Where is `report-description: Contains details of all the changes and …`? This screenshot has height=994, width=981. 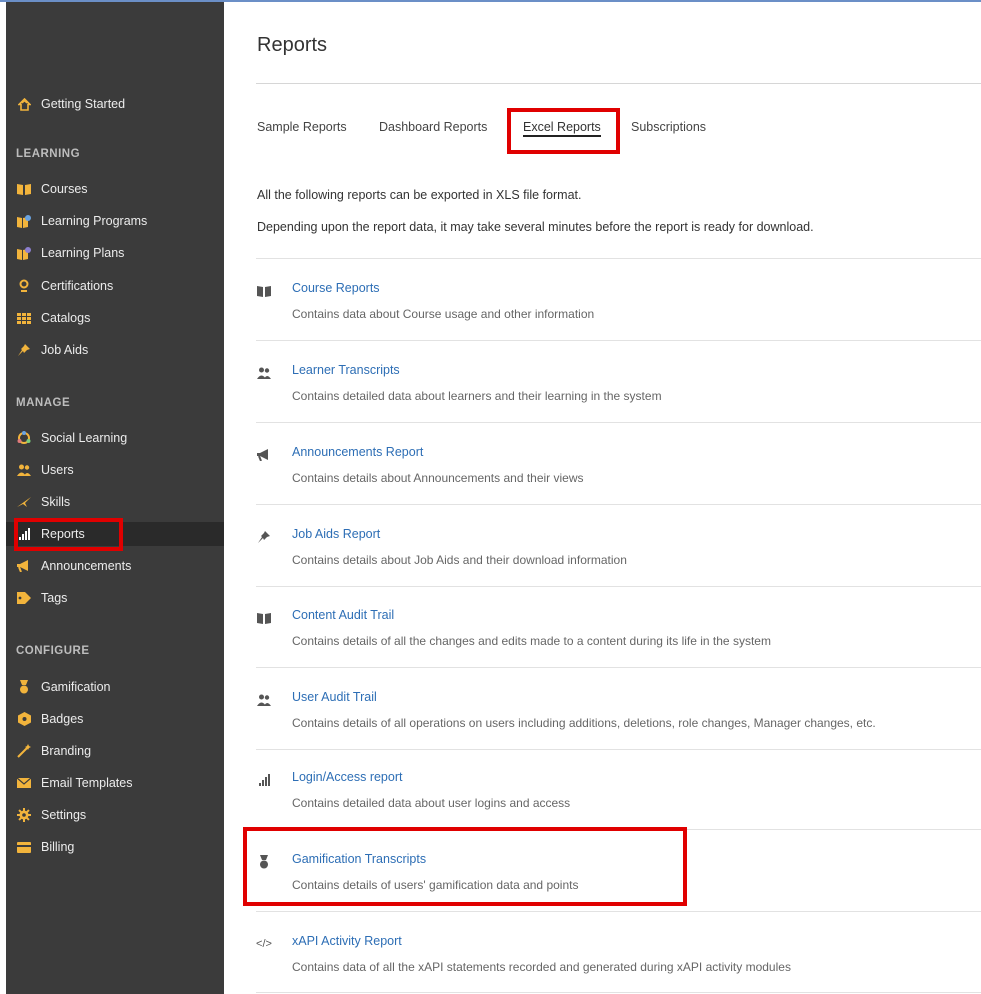 report-description: Contains details of all the changes and … is located at coordinates (531, 641).